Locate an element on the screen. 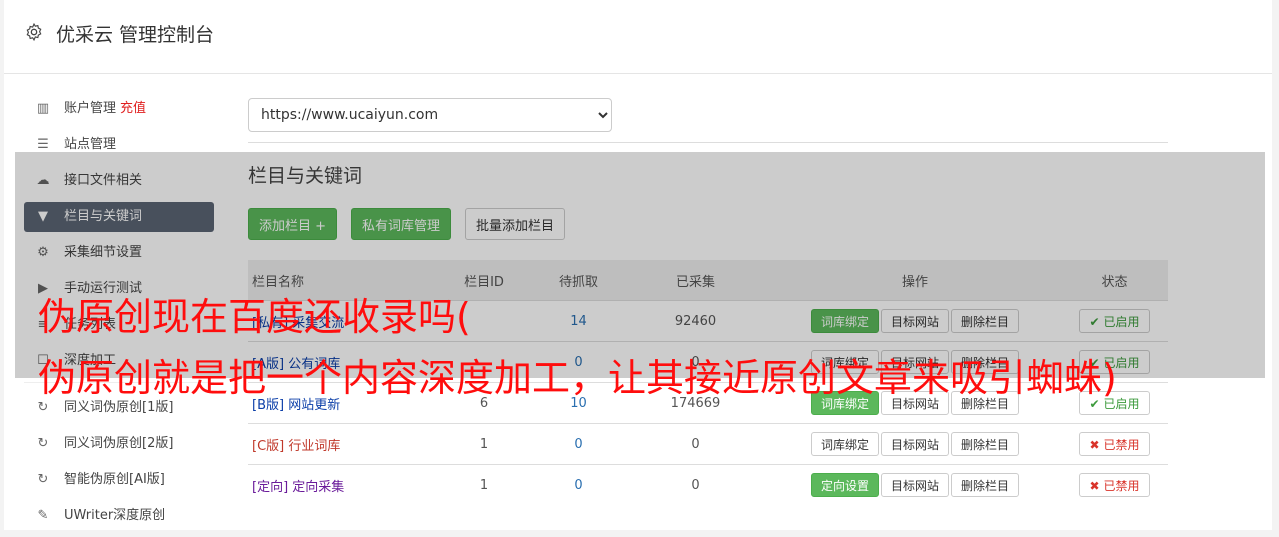 The width and height of the screenshot is (1279, 537). sidebar-item: ▥ 账户管理 充值 is located at coordinates (119, 109).